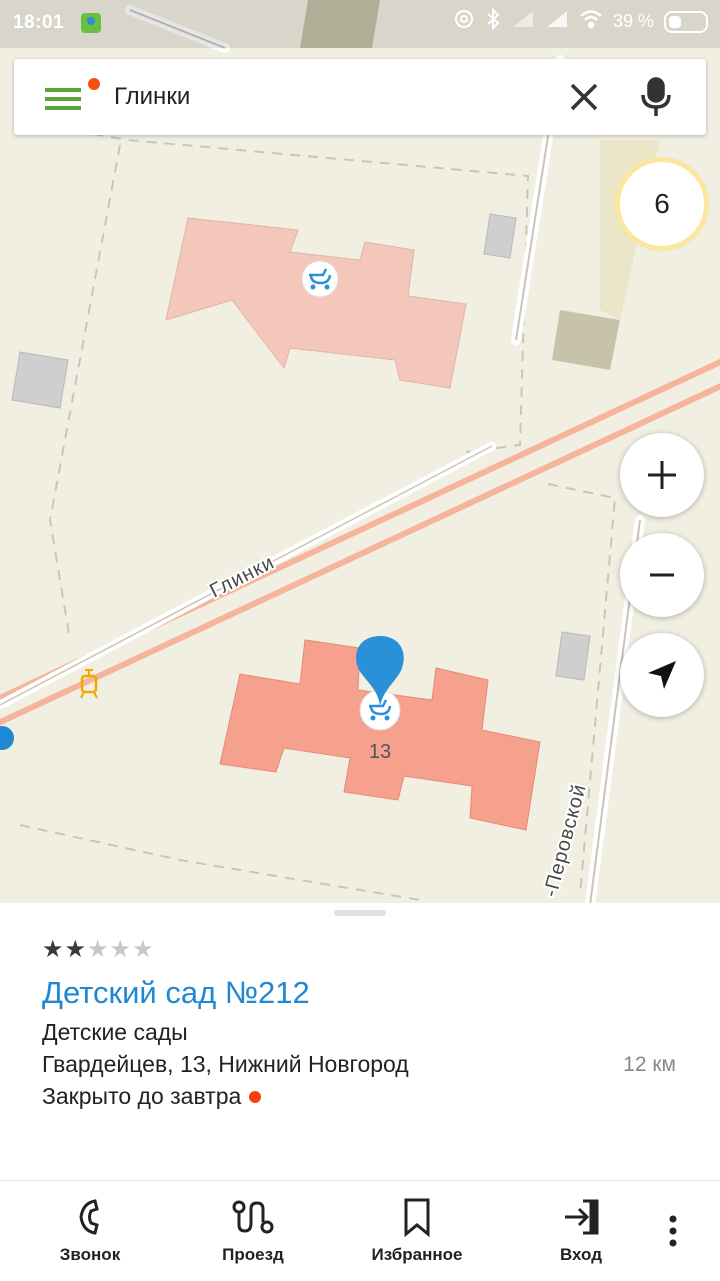  I want to click on microphone-icon, so click(656, 96).